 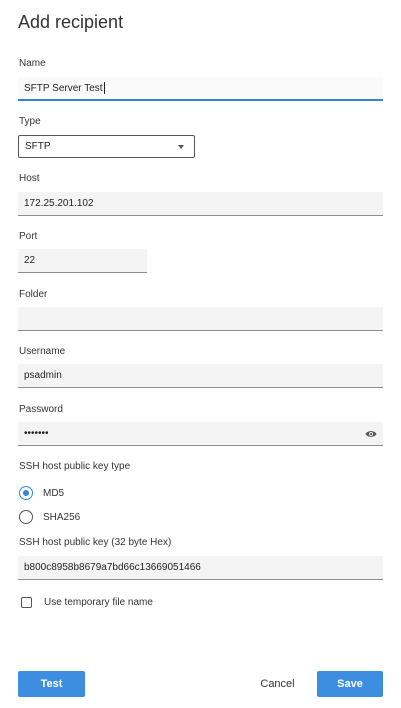 I want to click on type-select: SFTP, so click(x=106, y=146).